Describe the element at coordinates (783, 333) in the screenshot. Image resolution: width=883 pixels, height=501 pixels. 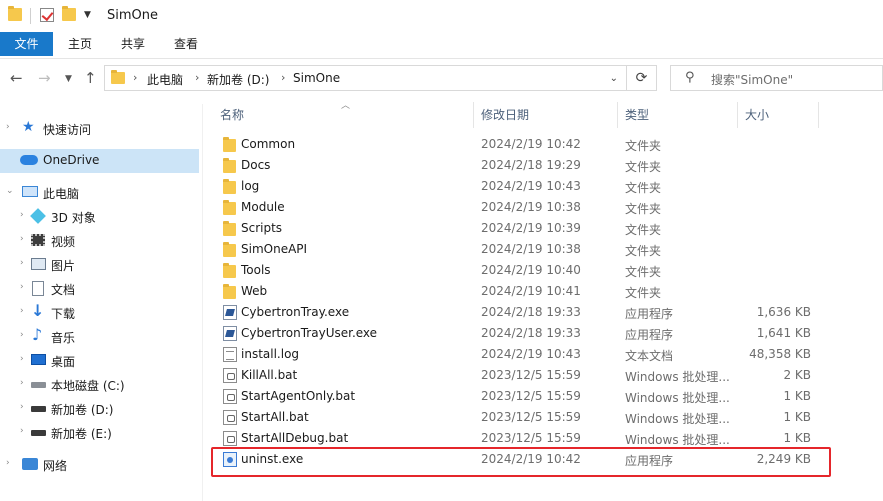
I see `file-size: 1,641 KB` at that location.